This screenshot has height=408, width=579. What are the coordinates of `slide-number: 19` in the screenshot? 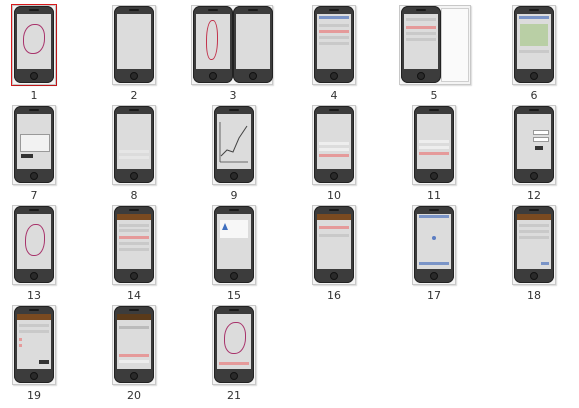 It's located at (34, 395).